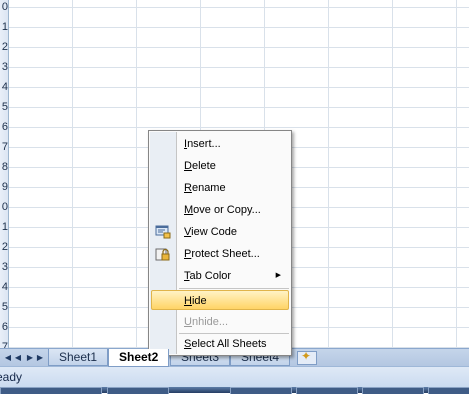  I want to click on insert-worksheet-button: ✦, so click(307, 357).